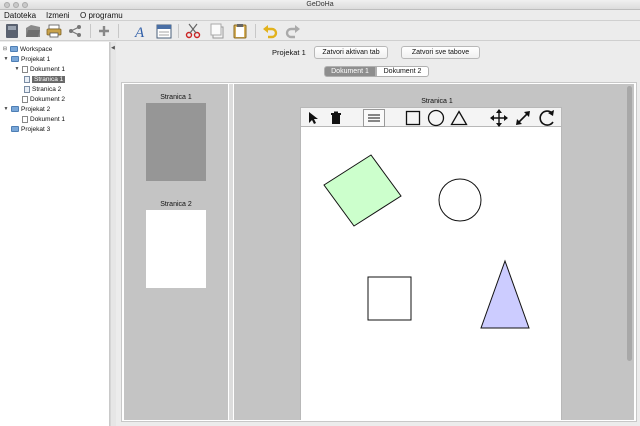 This screenshot has width=640, height=426. What do you see at coordinates (320, 31) in the screenshot?
I see `main-toolbar: A` at bounding box center [320, 31].